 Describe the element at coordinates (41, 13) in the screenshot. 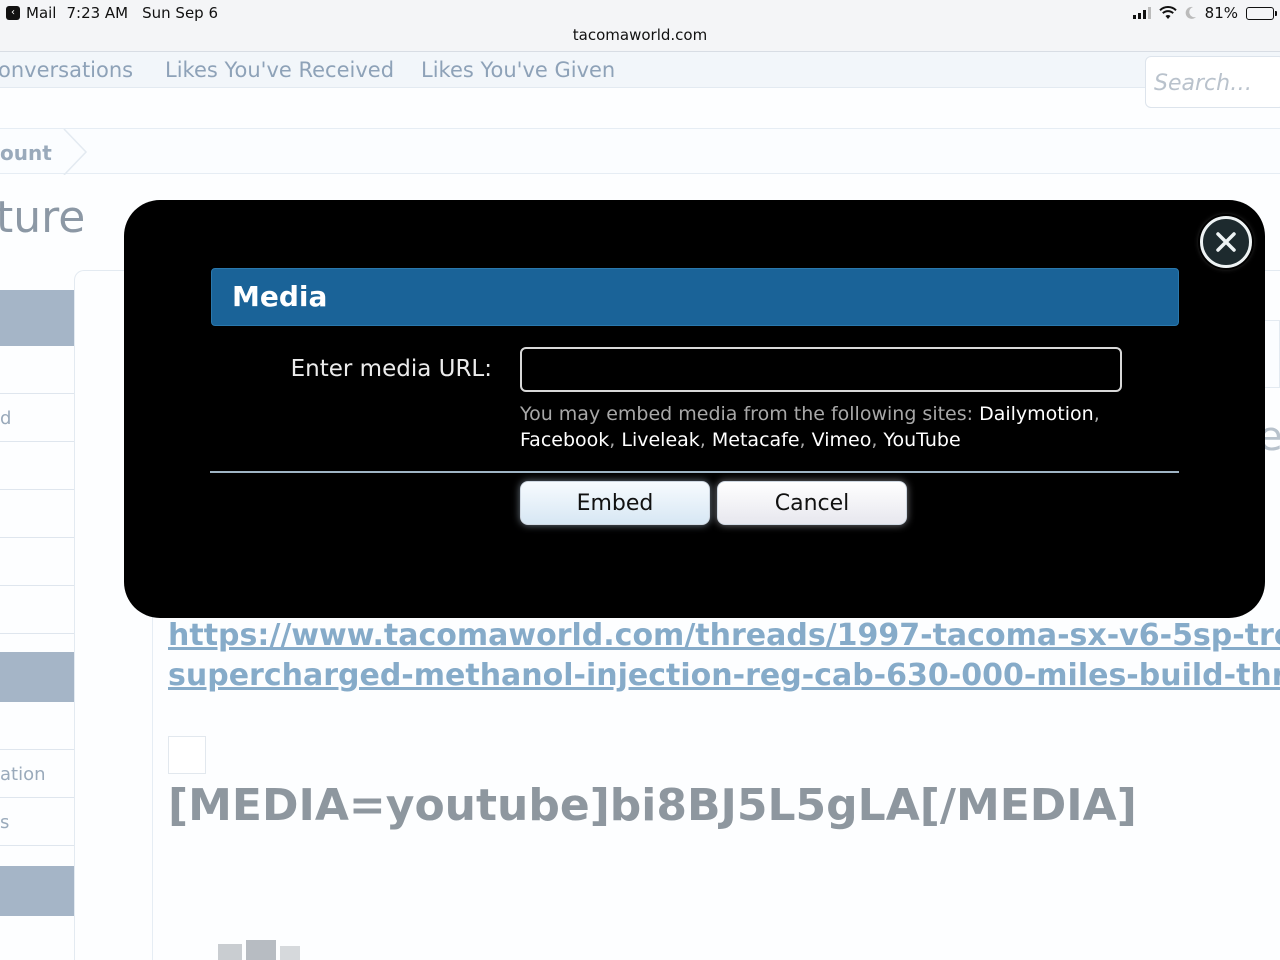

I see `back-app-label: Mail` at that location.